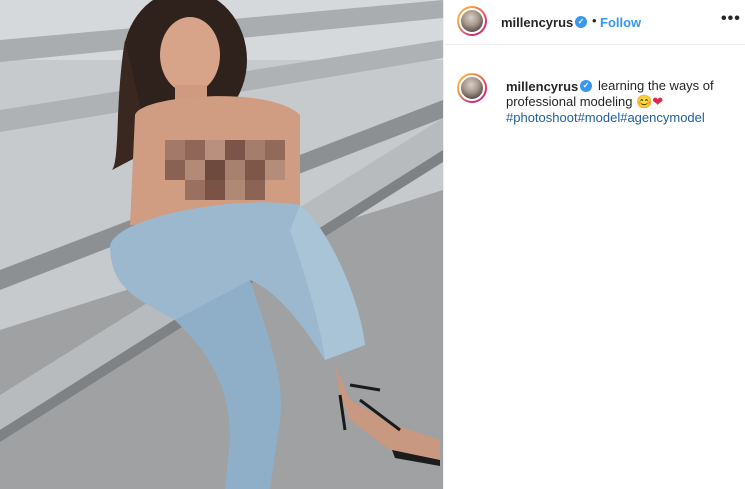 The image size is (745, 489). Describe the element at coordinates (731, 19) in the screenshot. I see `more-options-icon: •••` at that location.